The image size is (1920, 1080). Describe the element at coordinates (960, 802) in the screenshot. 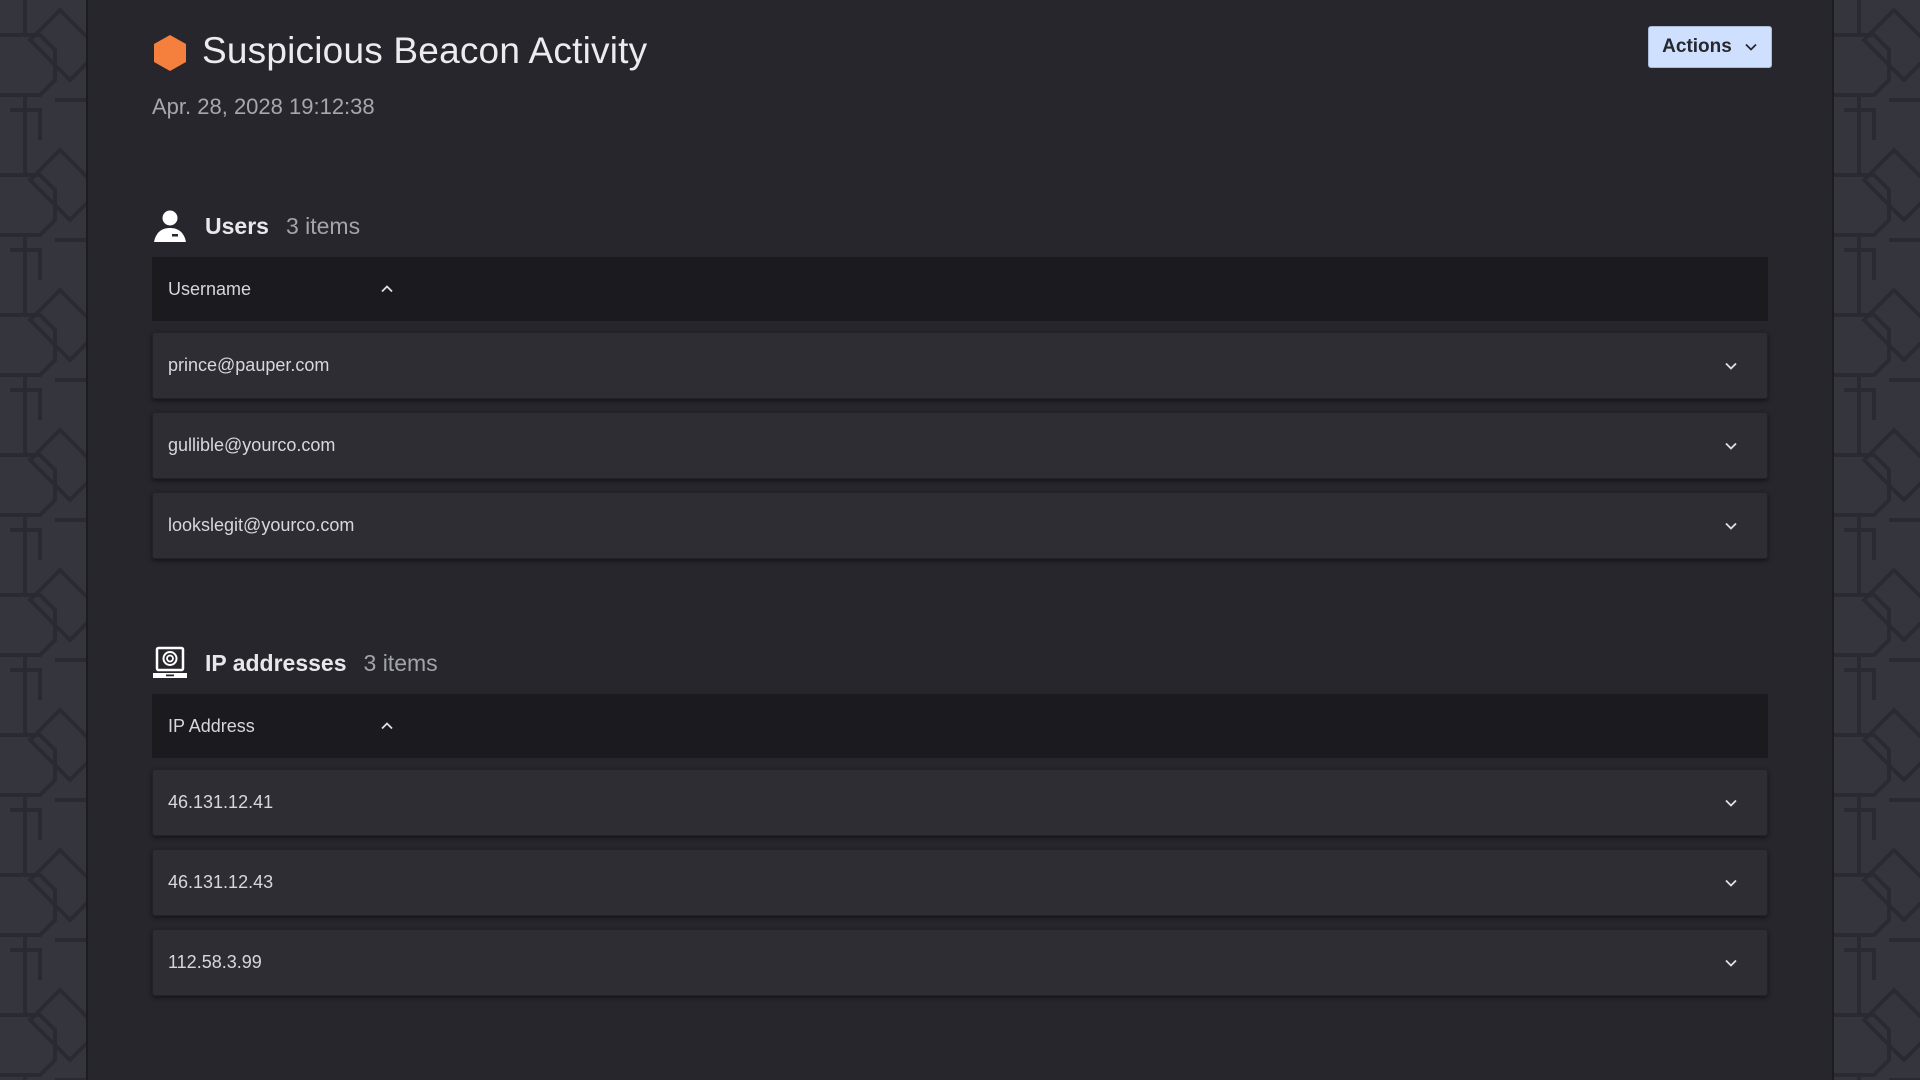

I see `table-row: 46.131.12.41` at that location.